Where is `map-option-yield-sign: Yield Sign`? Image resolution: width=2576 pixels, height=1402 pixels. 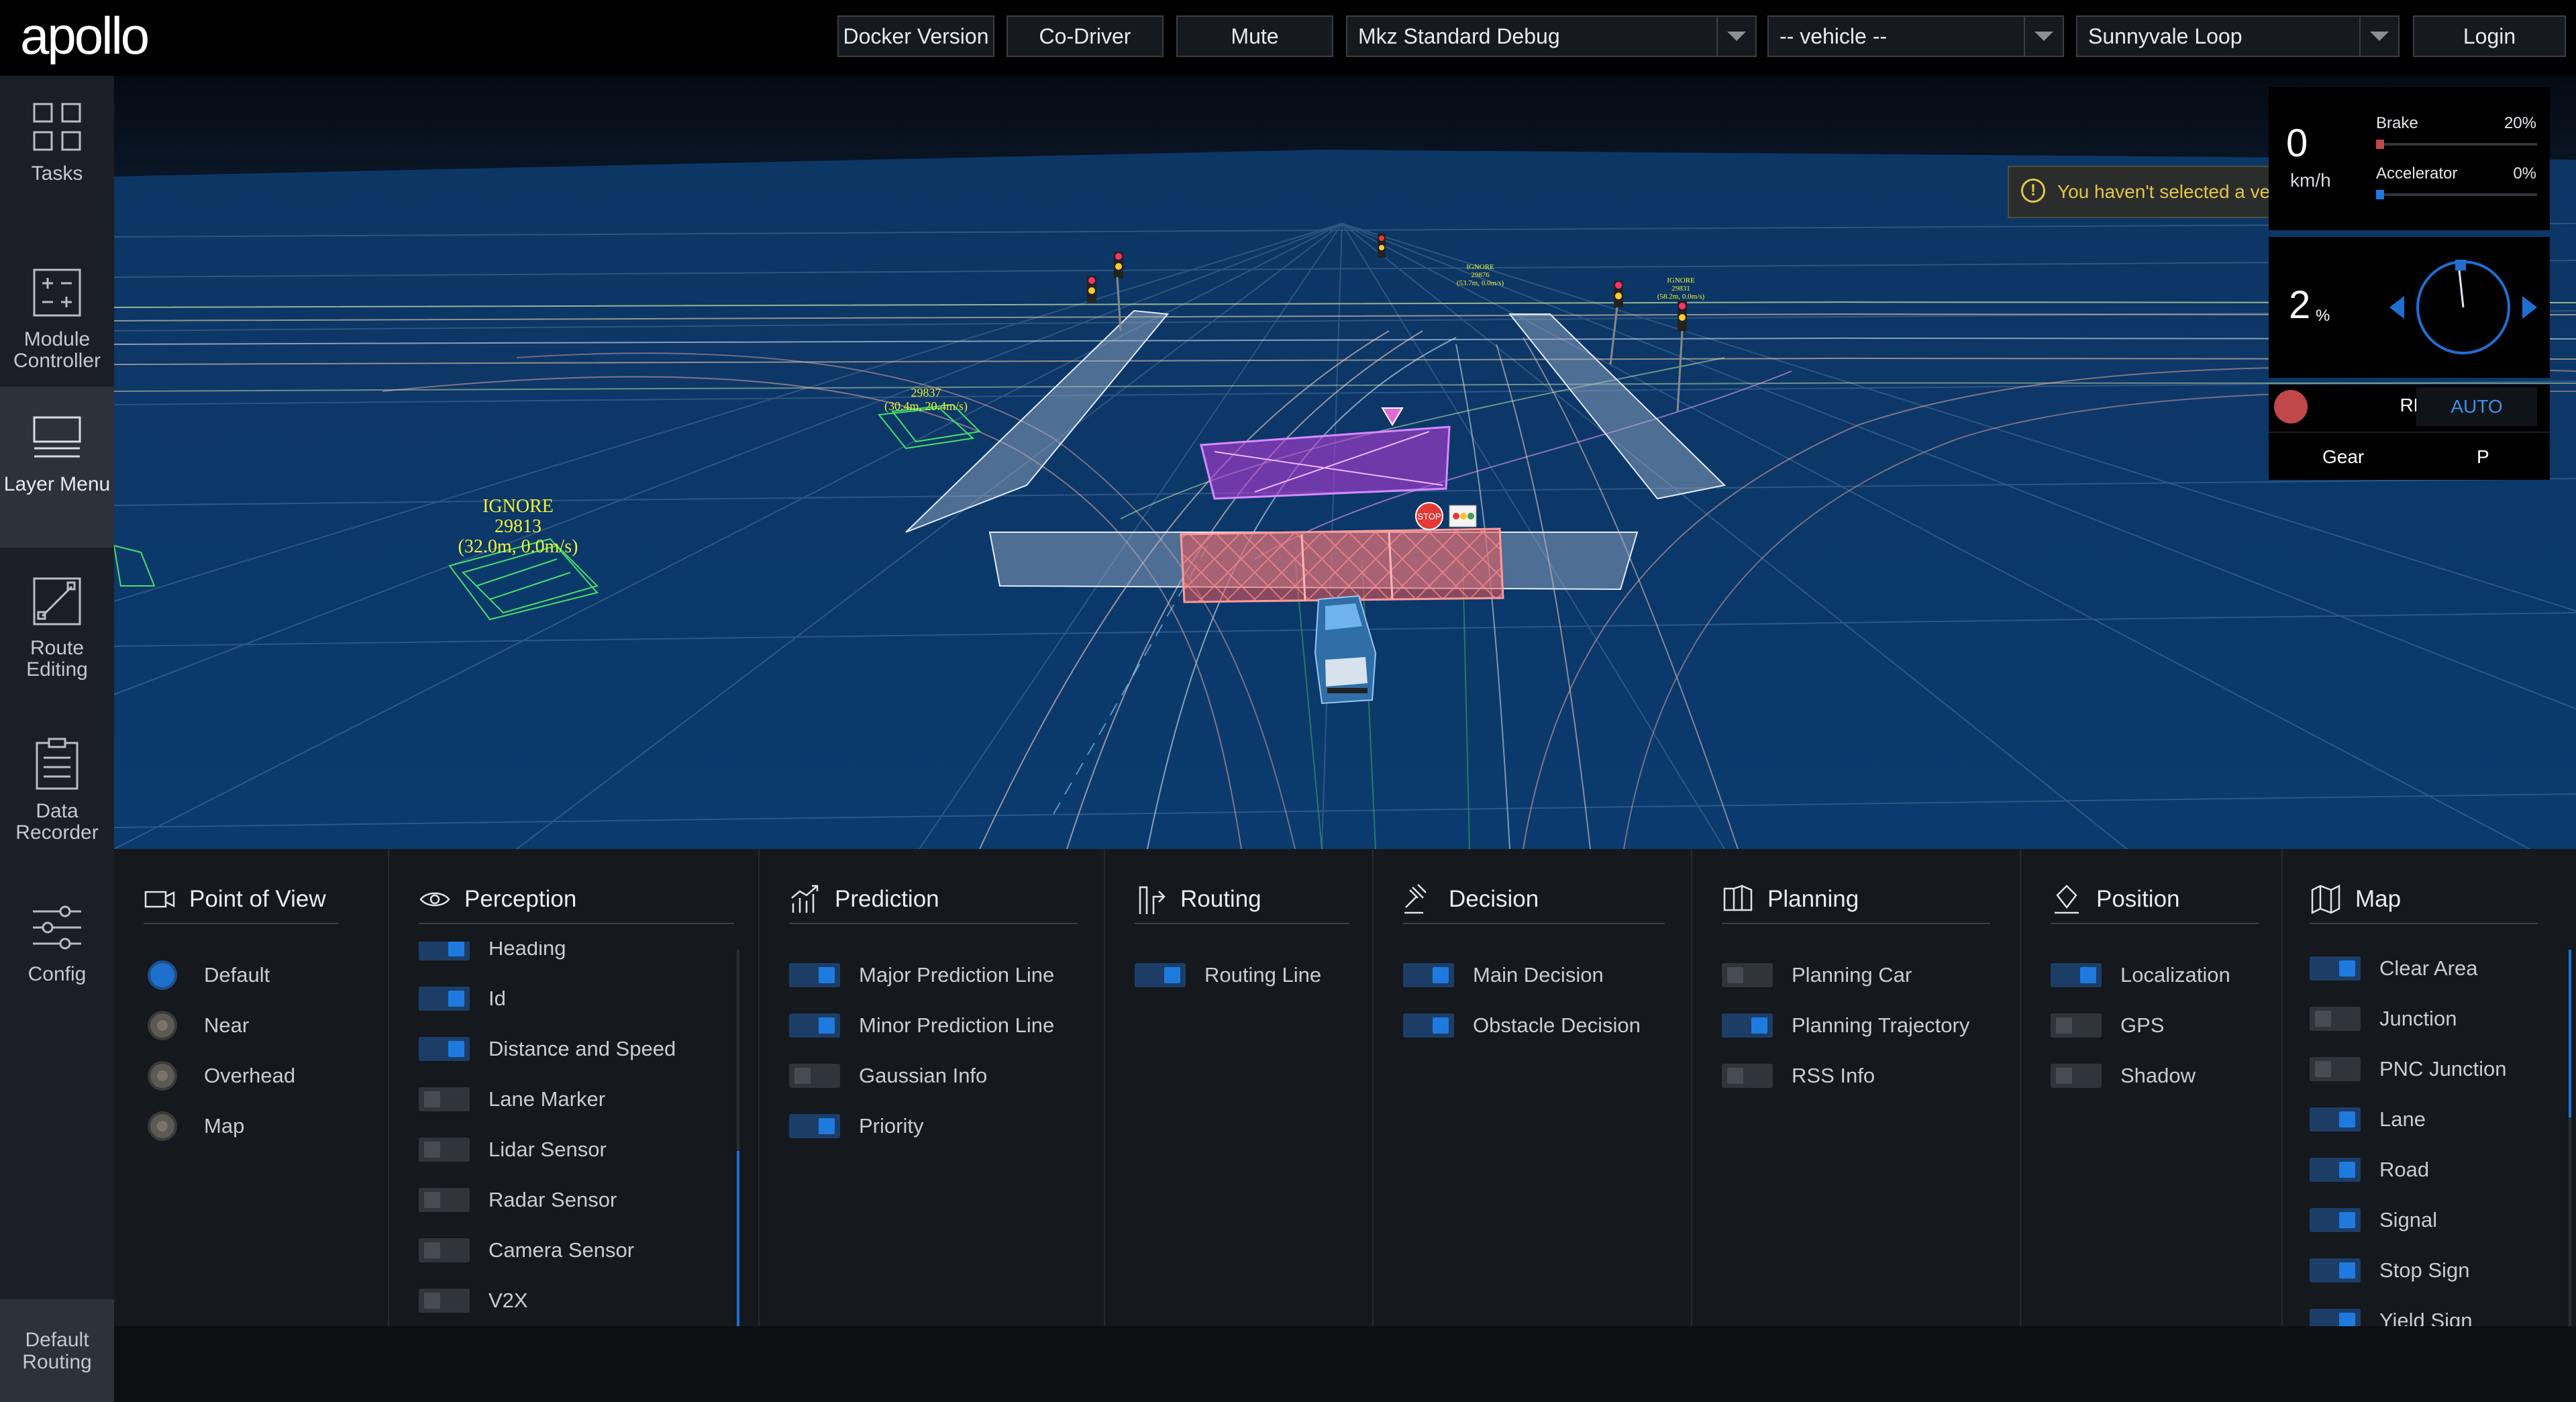
map-option-yield-sign: Yield Sign is located at coordinates (2391, 1315).